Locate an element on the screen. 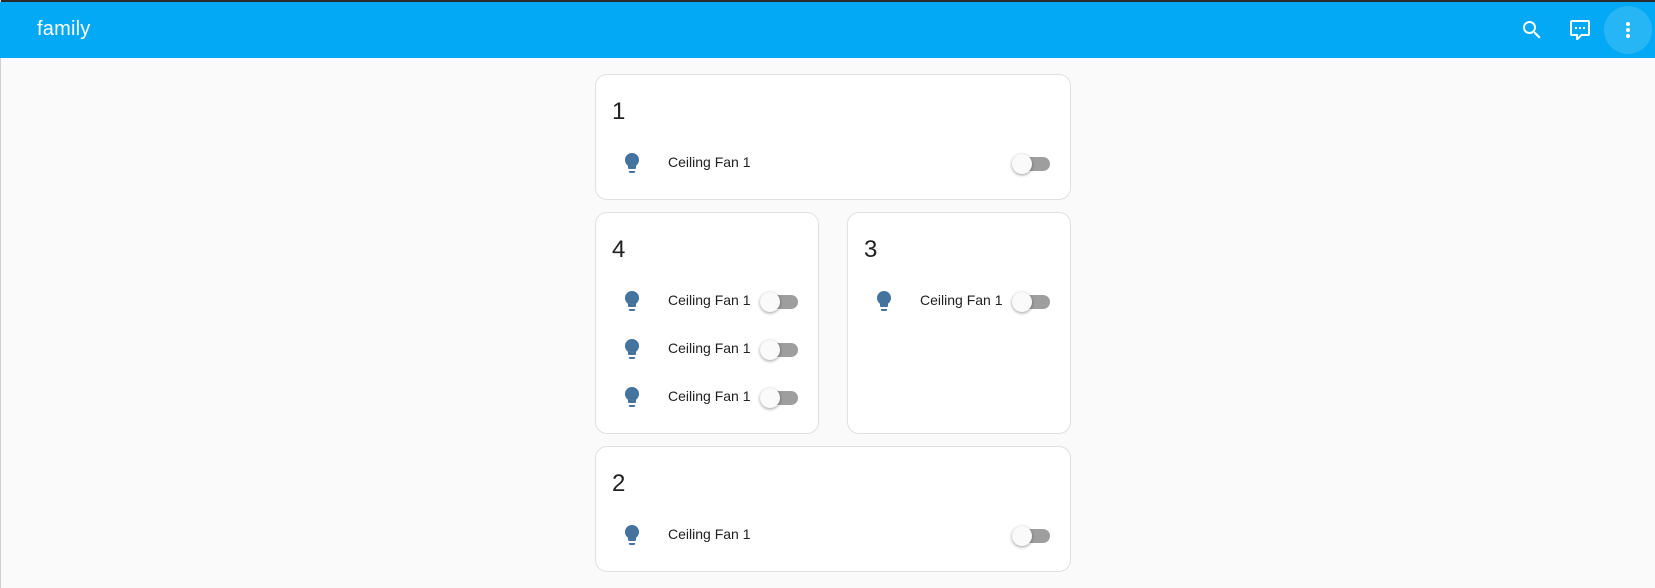 The width and height of the screenshot is (1655, 588). chat-icon is located at coordinates (1580, 30).